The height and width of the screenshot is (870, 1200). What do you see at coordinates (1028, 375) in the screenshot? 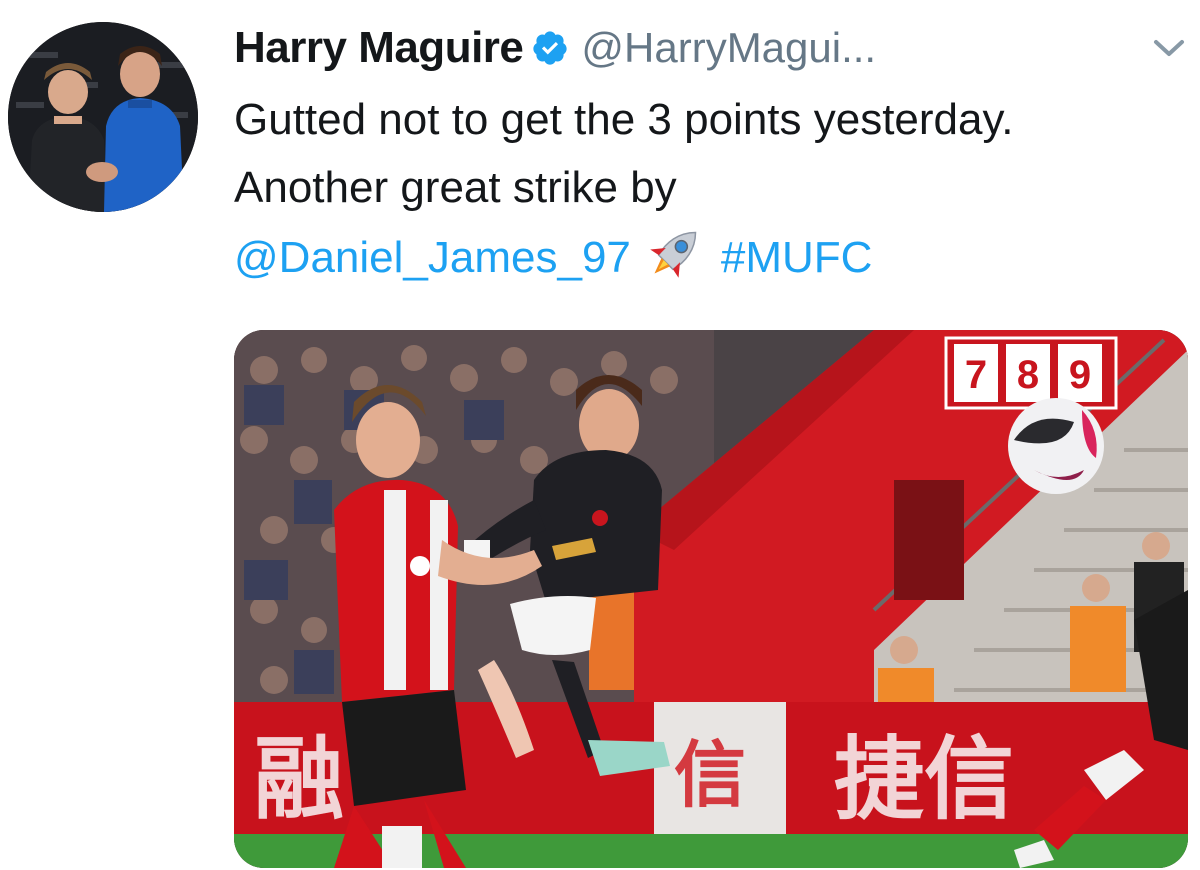
I see `seat-digit-2: 8` at bounding box center [1028, 375].